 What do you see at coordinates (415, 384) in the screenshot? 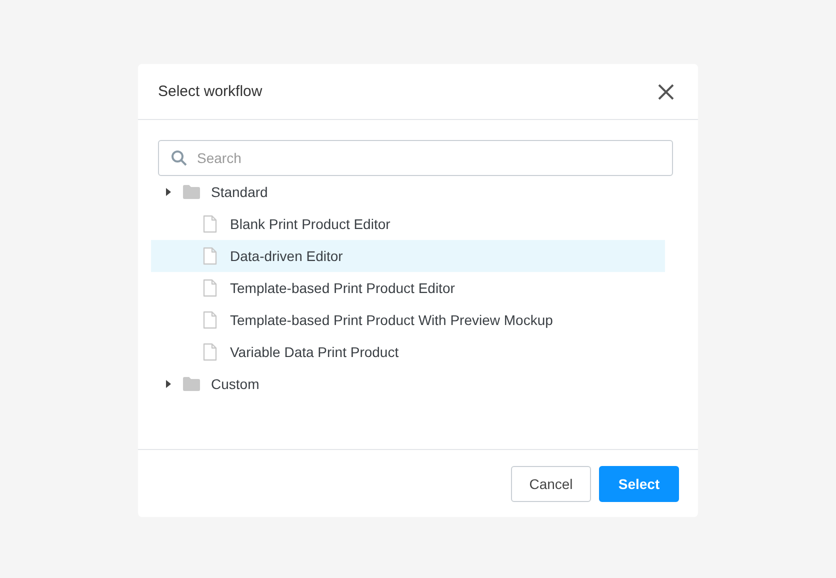
I see `tree-item: Custom` at bounding box center [415, 384].